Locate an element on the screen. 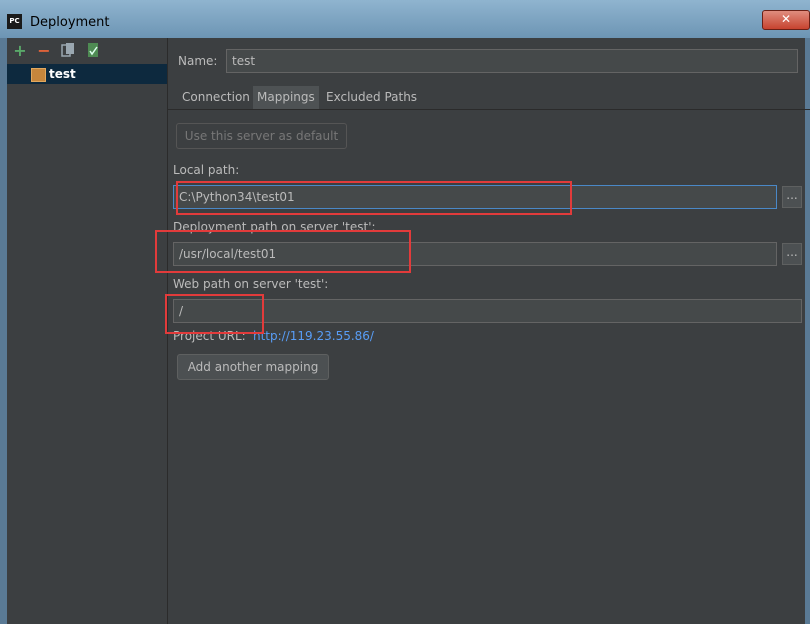 The height and width of the screenshot is (624, 810). tab-excluded-paths: Excluded Paths is located at coordinates (371, 98).